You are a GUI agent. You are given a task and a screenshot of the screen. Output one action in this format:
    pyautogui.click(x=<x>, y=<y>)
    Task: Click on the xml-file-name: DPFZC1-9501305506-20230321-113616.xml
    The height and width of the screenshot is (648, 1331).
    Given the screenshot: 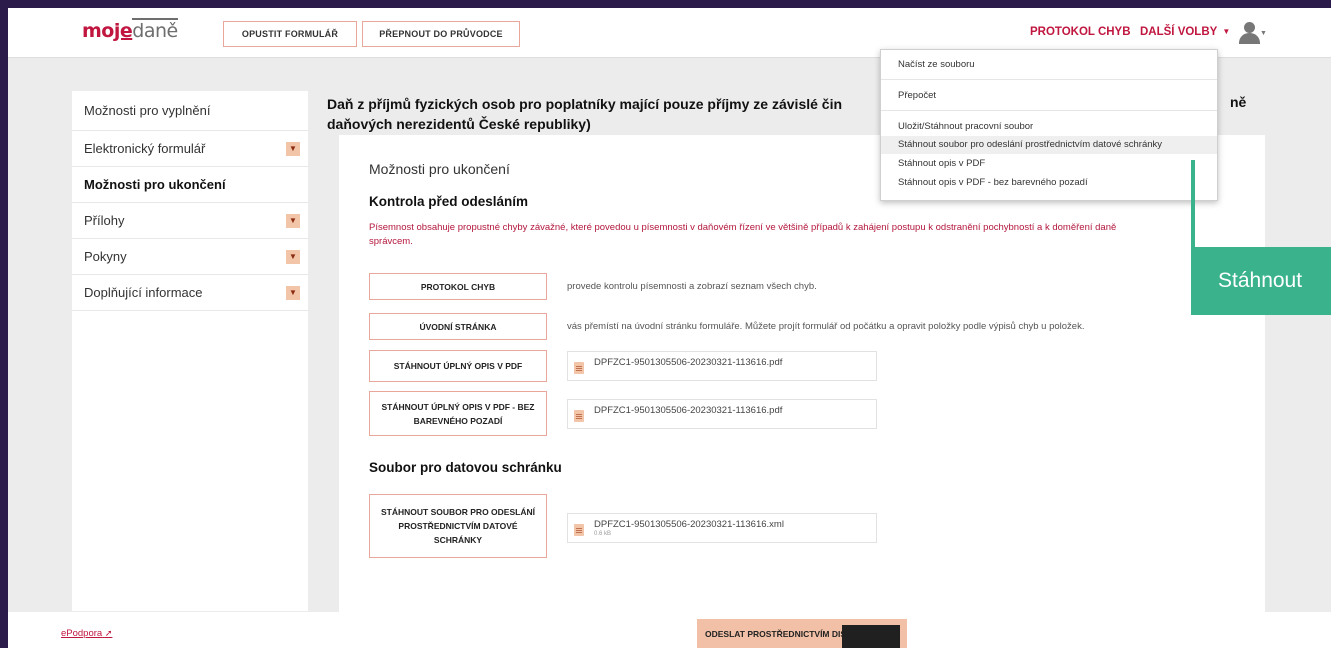 What is the action you would take?
    pyautogui.click(x=689, y=524)
    